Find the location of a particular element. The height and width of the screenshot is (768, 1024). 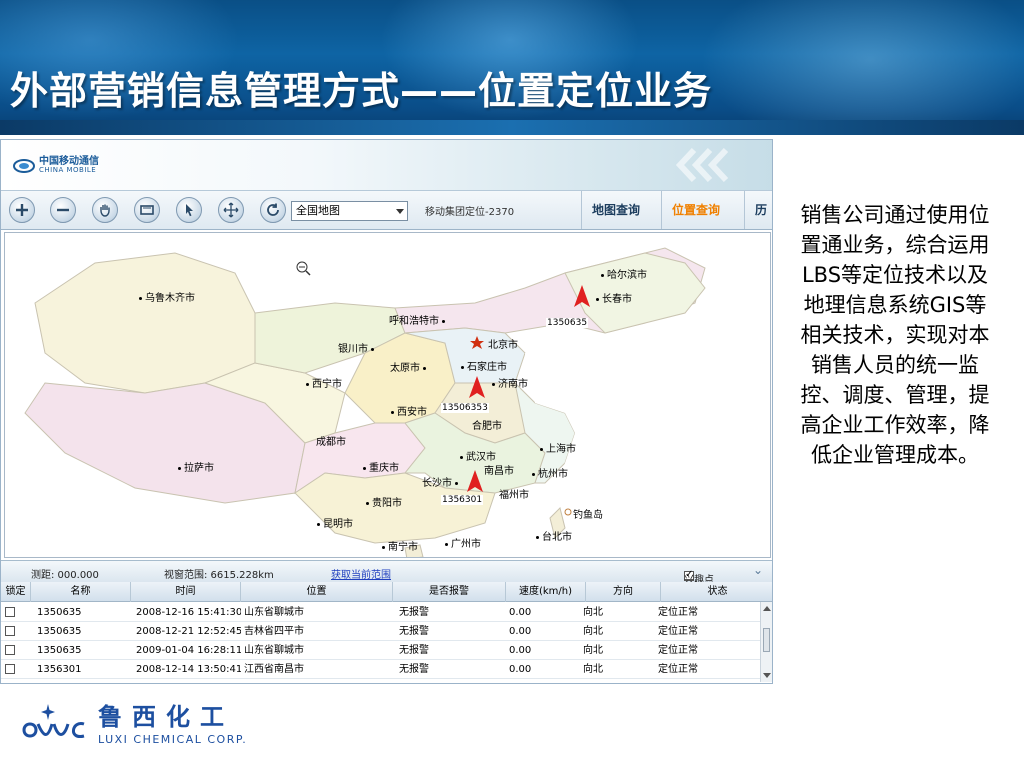

table-scrollbar is located at coordinates (766, 642).